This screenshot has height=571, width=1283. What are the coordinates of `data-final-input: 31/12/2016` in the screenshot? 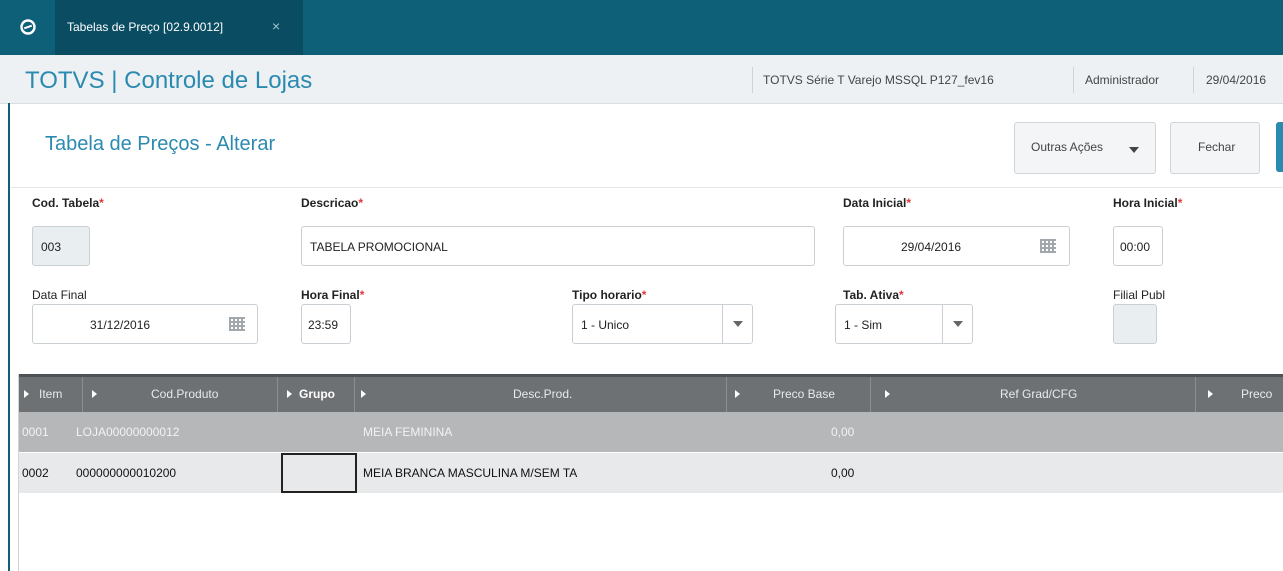 It's located at (145, 324).